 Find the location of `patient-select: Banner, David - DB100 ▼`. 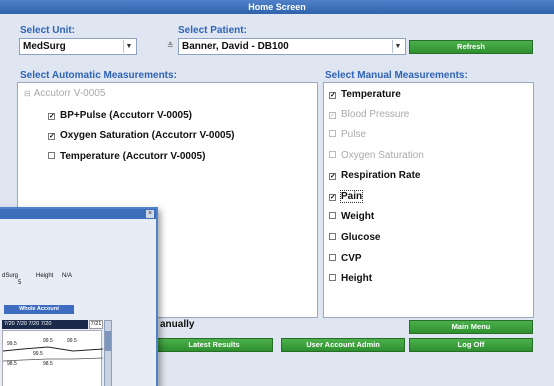

patient-select: Banner, David - DB100 ▼ is located at coordinates (292, 46).